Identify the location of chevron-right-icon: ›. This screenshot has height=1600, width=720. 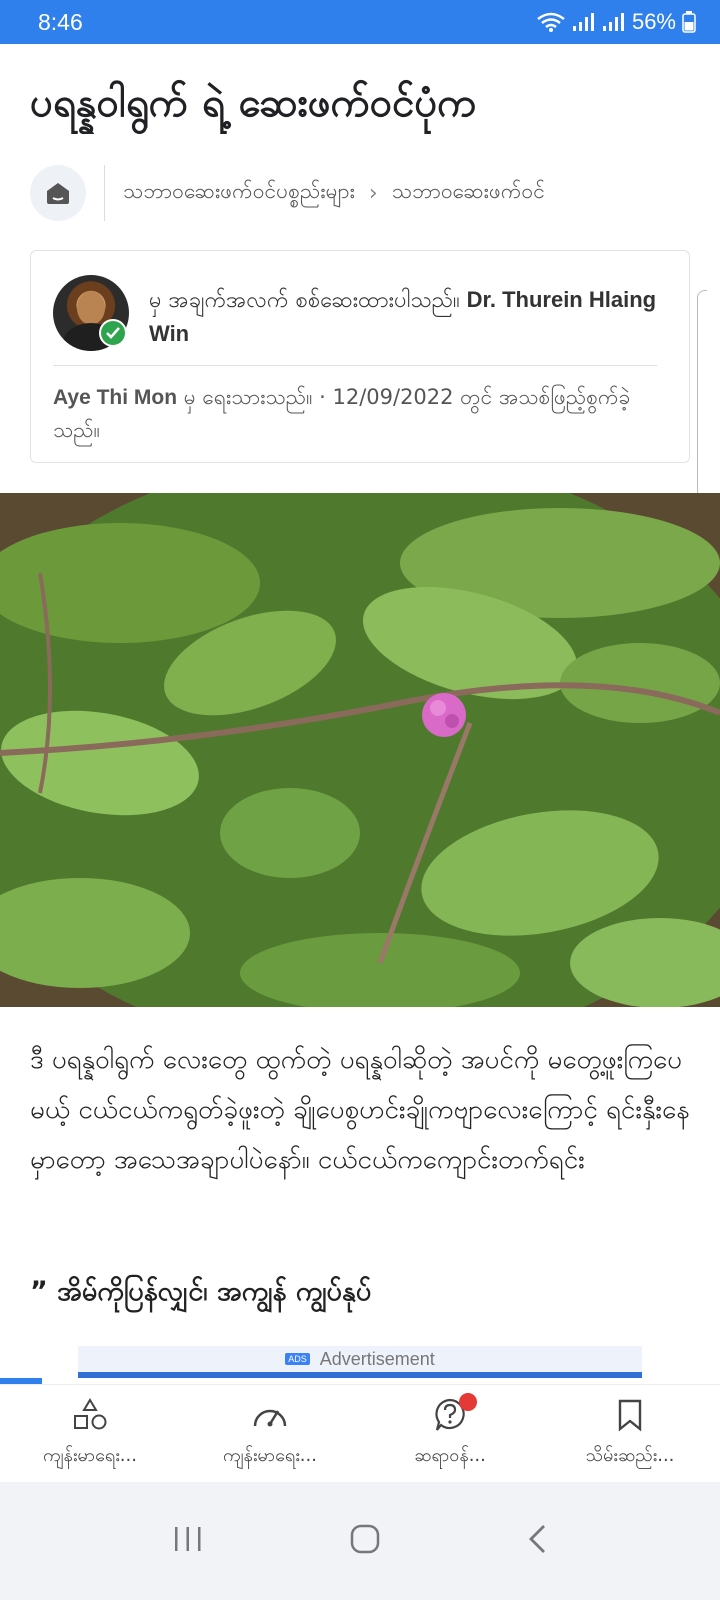
(373, 193).